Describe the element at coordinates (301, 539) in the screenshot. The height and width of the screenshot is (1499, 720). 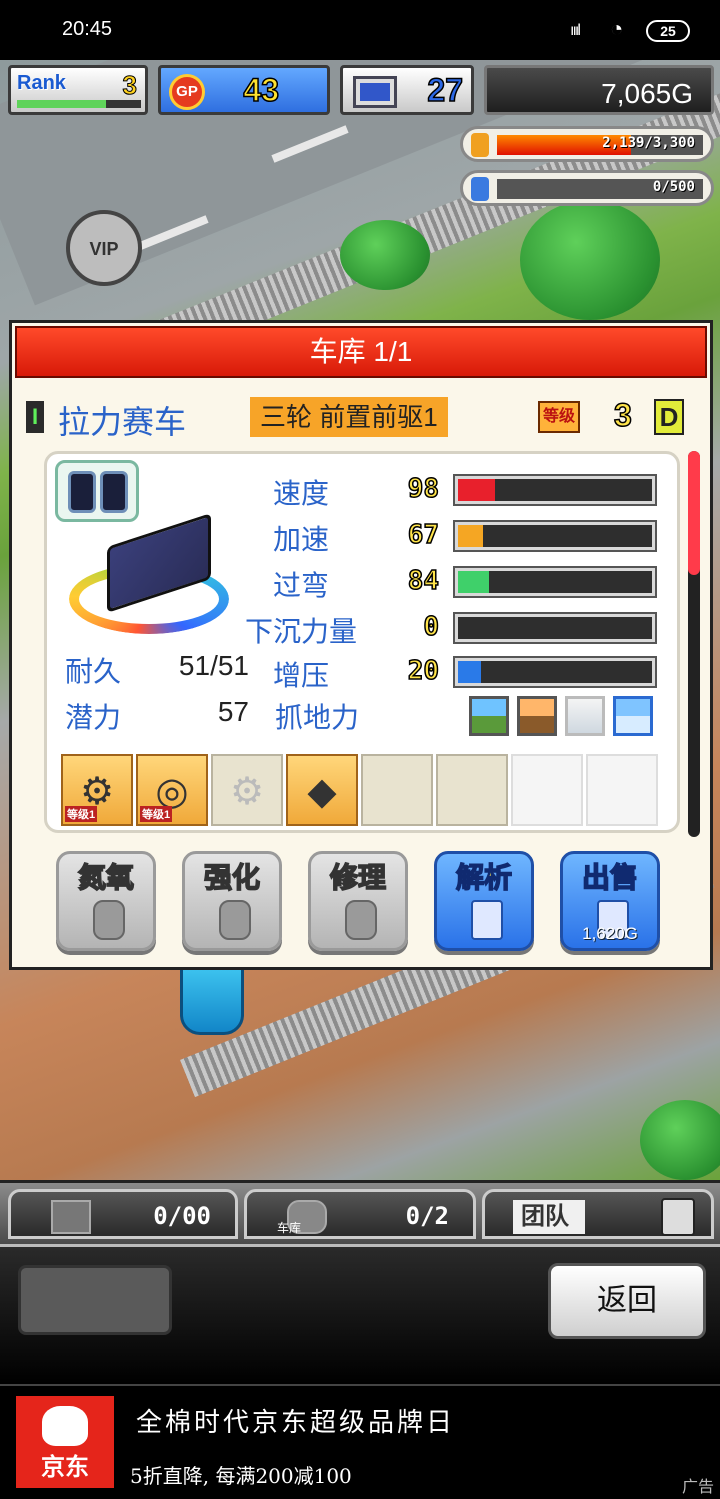
I see `stat-label: 加速` at that location.